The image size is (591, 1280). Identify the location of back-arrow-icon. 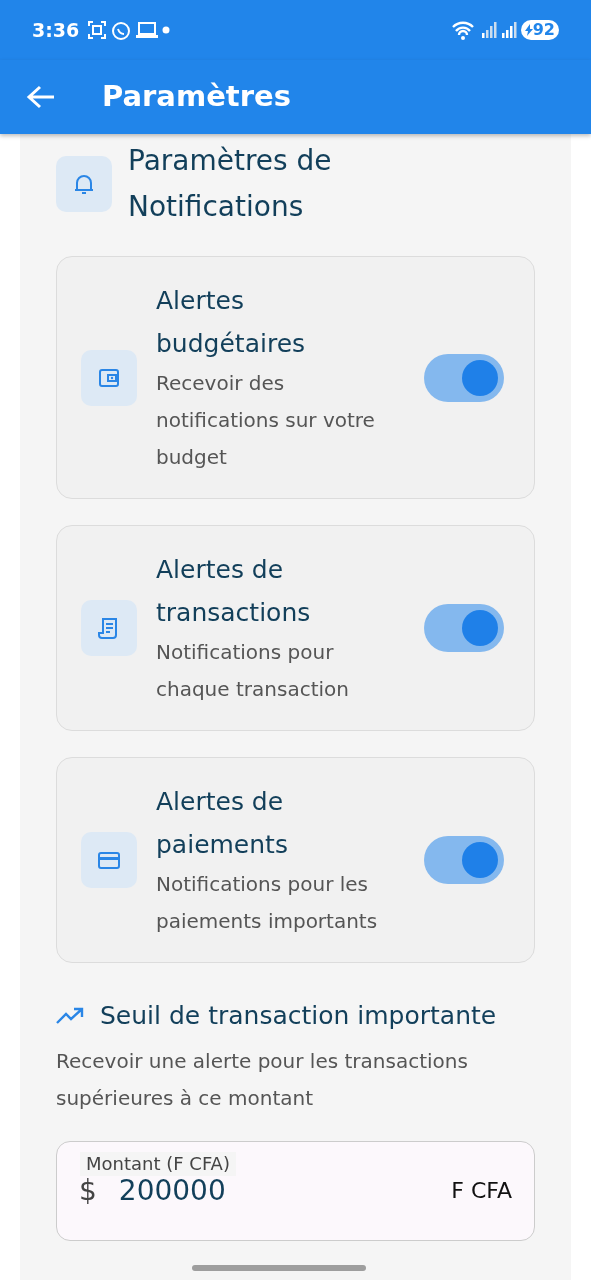
(41, 97).